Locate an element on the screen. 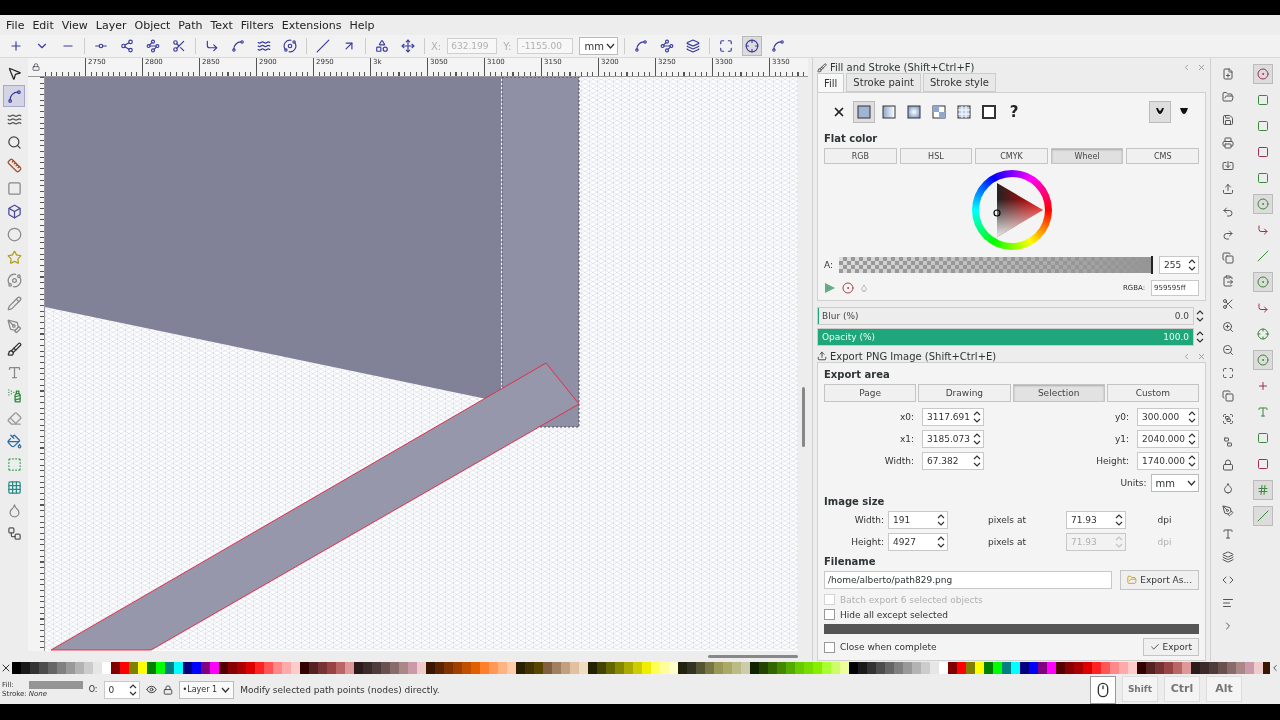 The height and width of the screenshot is (720, 1280). field-label: y1: is located at coordinates (1121, 439).